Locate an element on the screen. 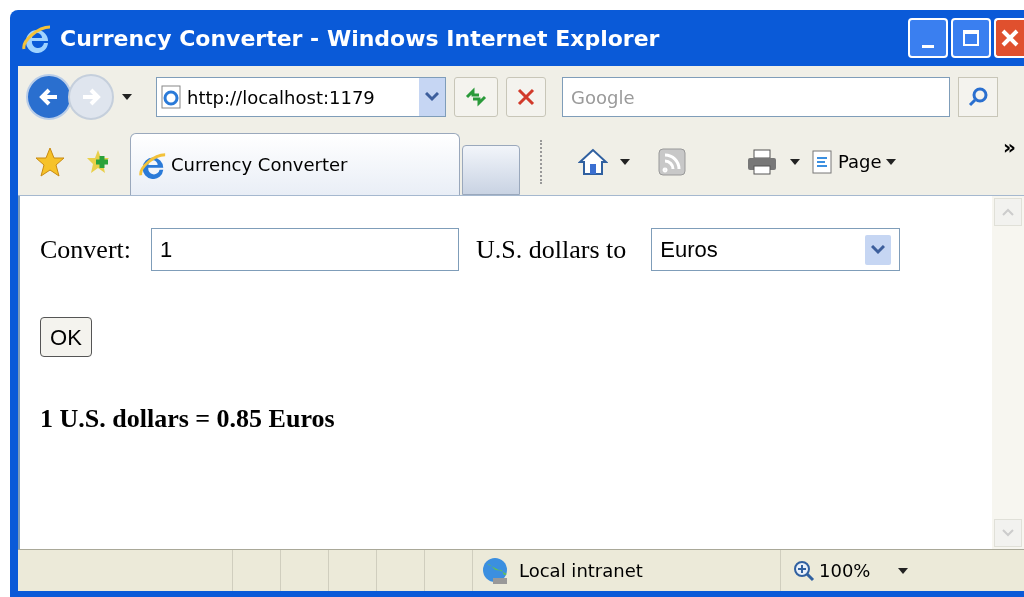  zoom-icon is located at coordinates (804, 570).